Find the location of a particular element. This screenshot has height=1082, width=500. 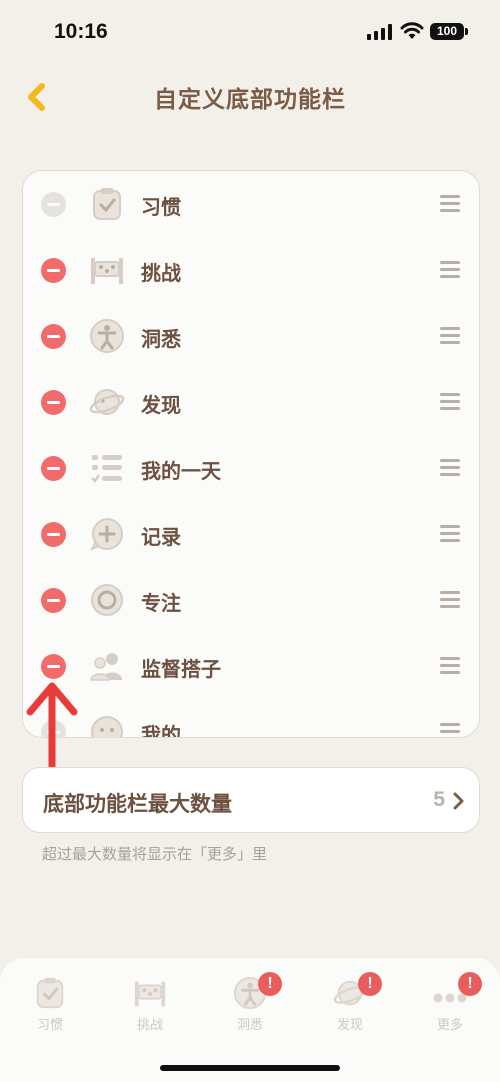

page-title: 自定义底部功能栏 is located at coordinates (250, 99).